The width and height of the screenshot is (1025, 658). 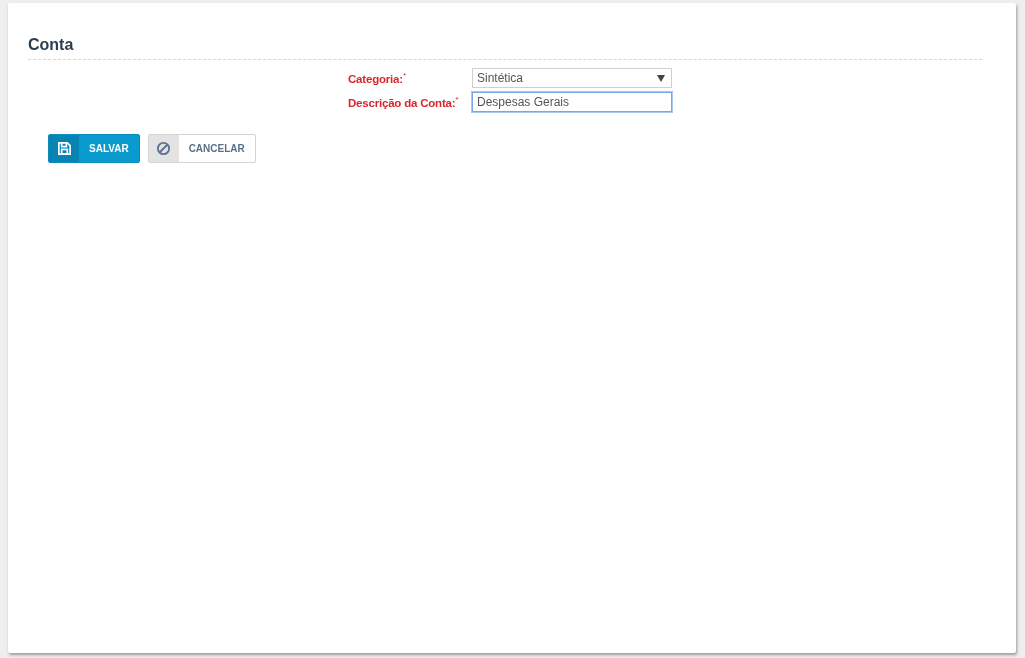 I want to click on category-select: Sintética, so click(x=572, y=78).